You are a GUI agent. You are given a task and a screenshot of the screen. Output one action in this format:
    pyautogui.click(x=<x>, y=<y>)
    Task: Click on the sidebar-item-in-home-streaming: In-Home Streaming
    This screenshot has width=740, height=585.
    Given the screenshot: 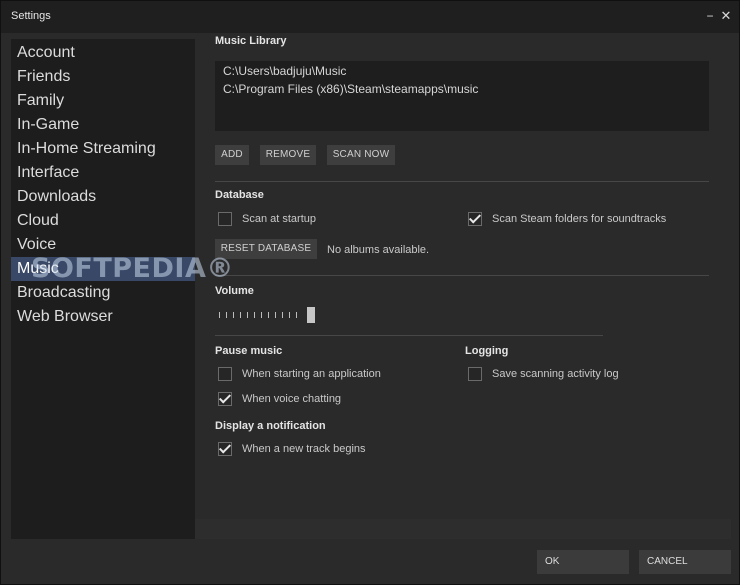 What is the action you would take?
    pyautogui.click(x=103, y=149)
    